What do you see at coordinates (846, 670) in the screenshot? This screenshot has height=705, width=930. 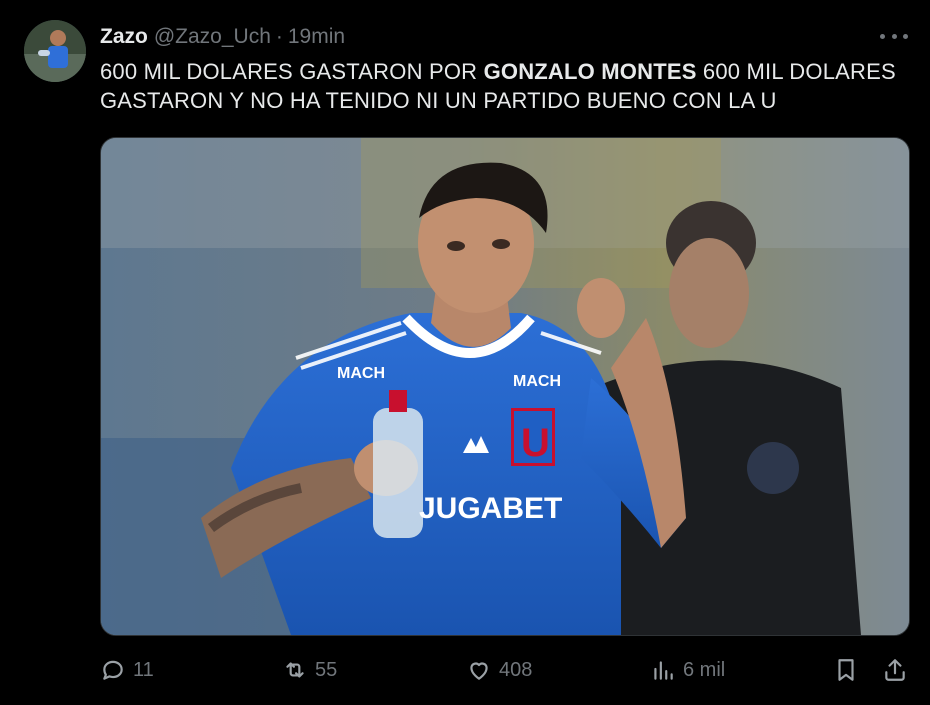 I see `bookmark-icon` at bounding box center [846, 670].